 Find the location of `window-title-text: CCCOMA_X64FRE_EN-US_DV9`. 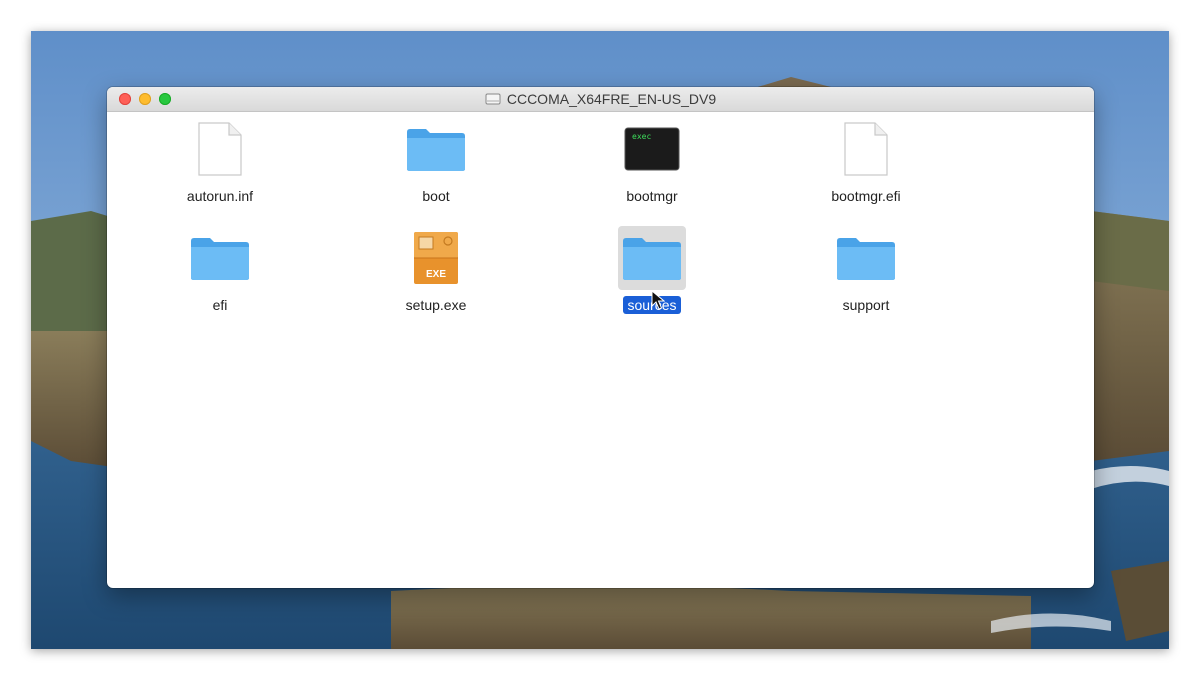

window-title-text: CCCOMA_X64FRE_EN-US_DV9 is located at coordinates (611, 99).